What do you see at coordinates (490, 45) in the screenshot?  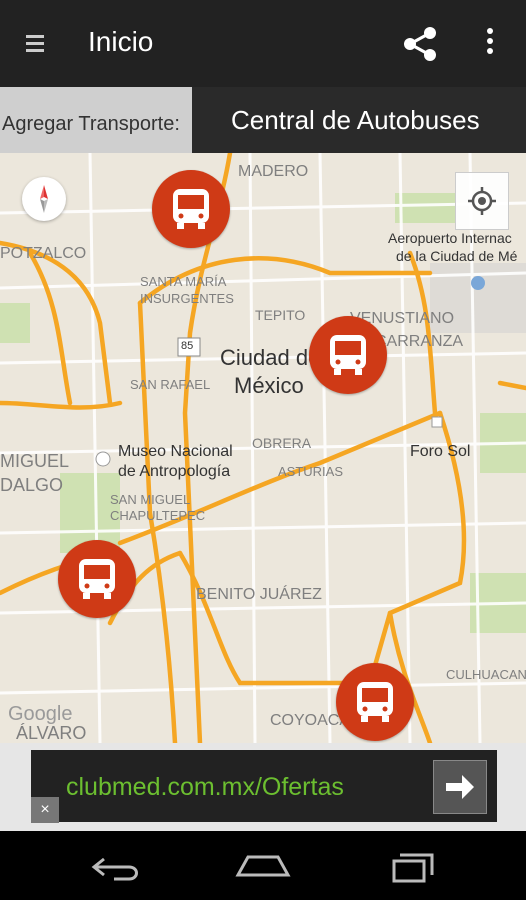 I see `overflow-menu-icon` at bounding box center [490, 45].